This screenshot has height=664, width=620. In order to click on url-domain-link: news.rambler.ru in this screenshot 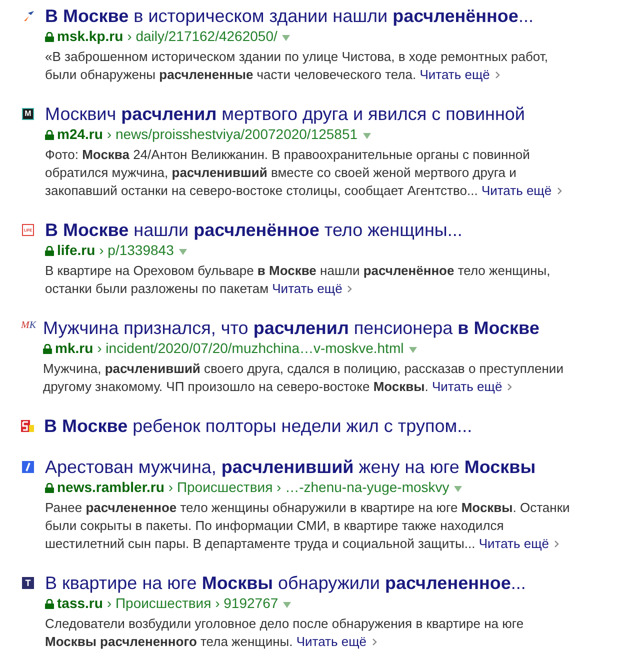, I will do `click(110, 487)`.